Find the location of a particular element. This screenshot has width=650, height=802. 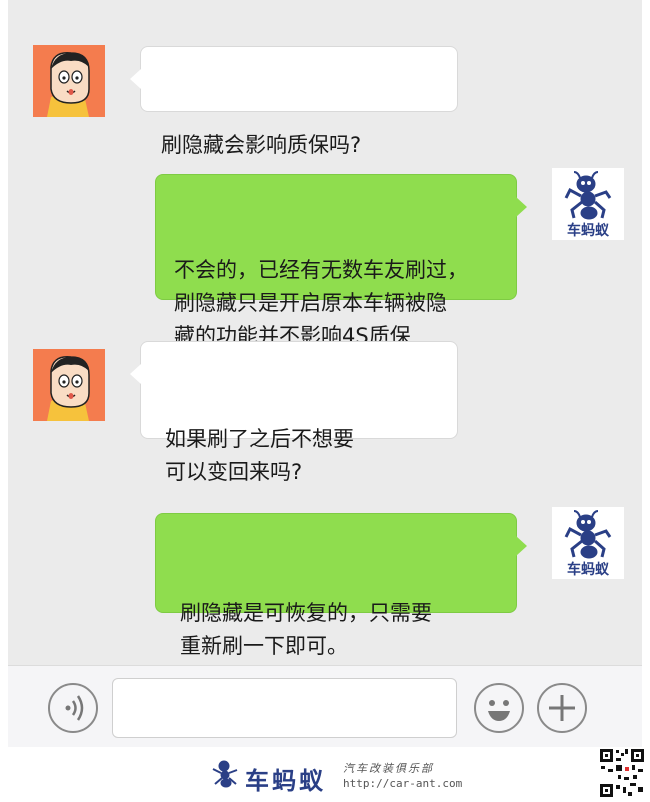

ant-logo-icon is located at coordinates (225, 774).